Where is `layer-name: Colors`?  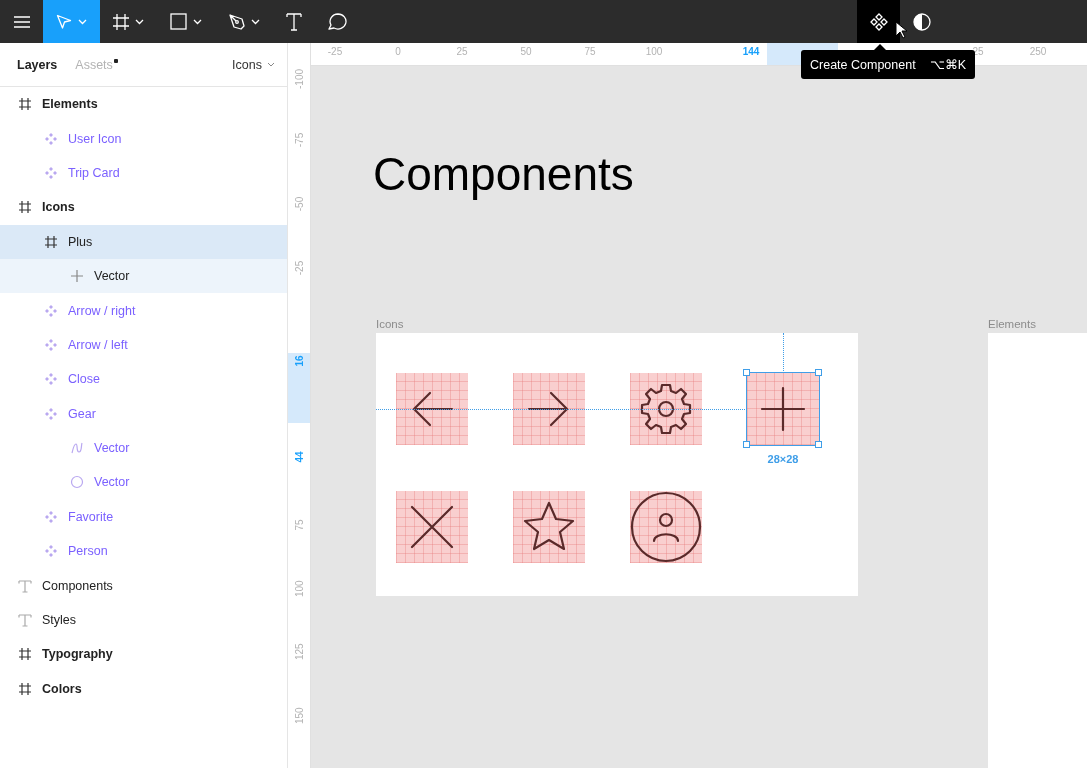 layer-name: Colors is located at coordinates (62, 688).